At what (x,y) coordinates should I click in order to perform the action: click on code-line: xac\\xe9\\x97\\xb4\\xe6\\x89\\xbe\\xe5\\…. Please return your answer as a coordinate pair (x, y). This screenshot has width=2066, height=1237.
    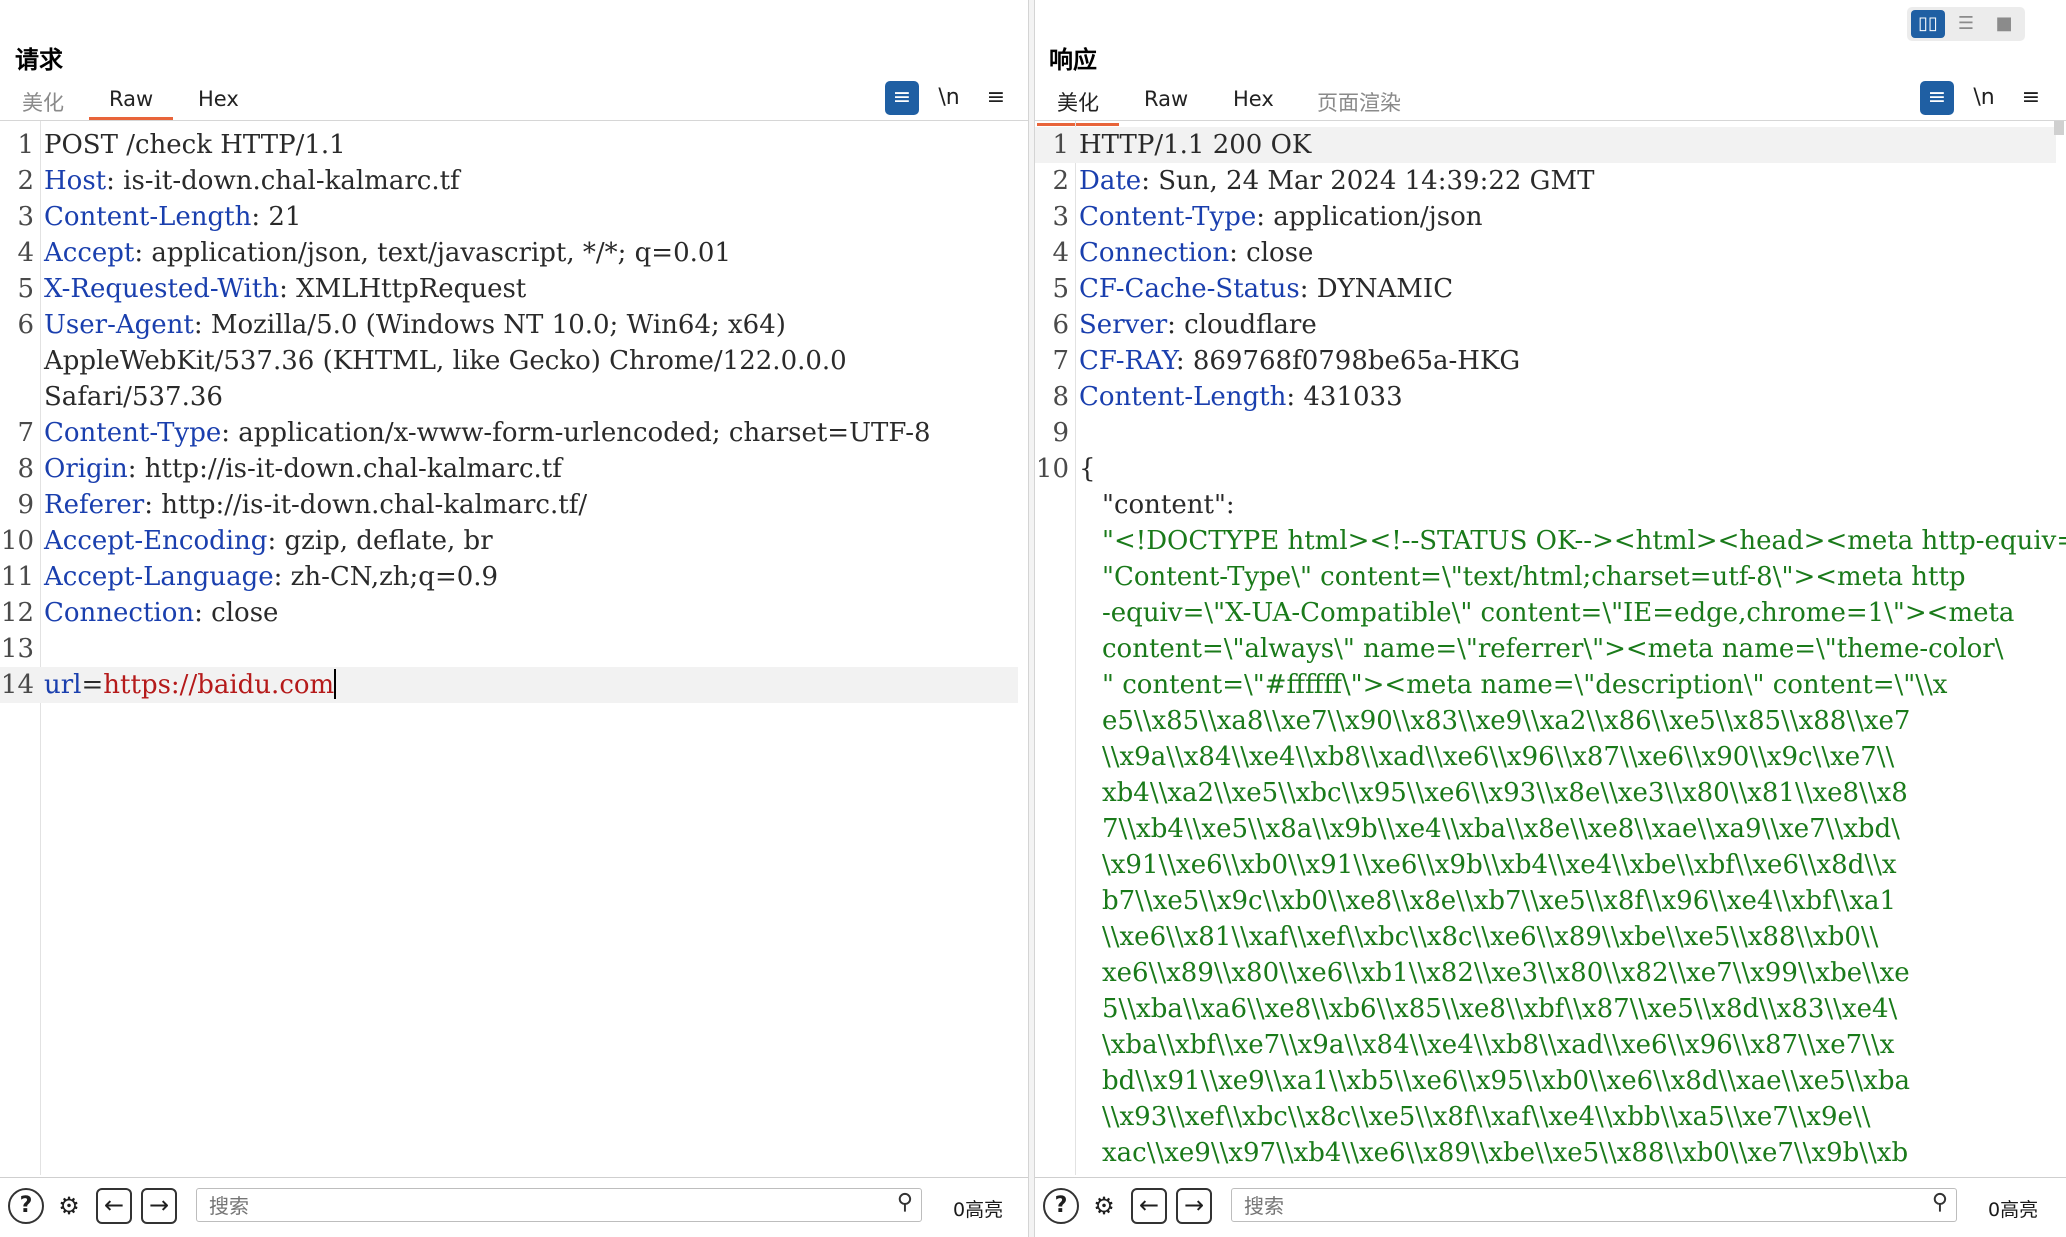
    Looking at the image, I should click on (1545, 1153).